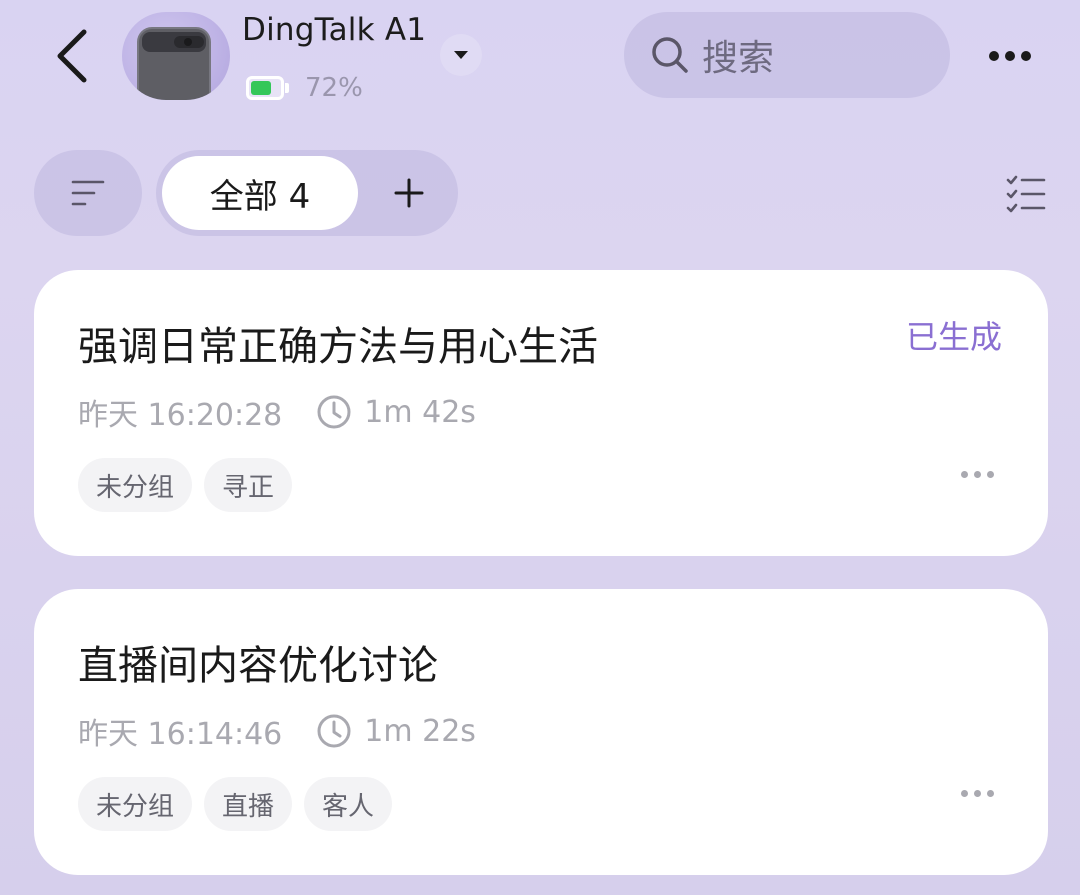  I want to click on tag-chip: 客人, so click(348, 804).